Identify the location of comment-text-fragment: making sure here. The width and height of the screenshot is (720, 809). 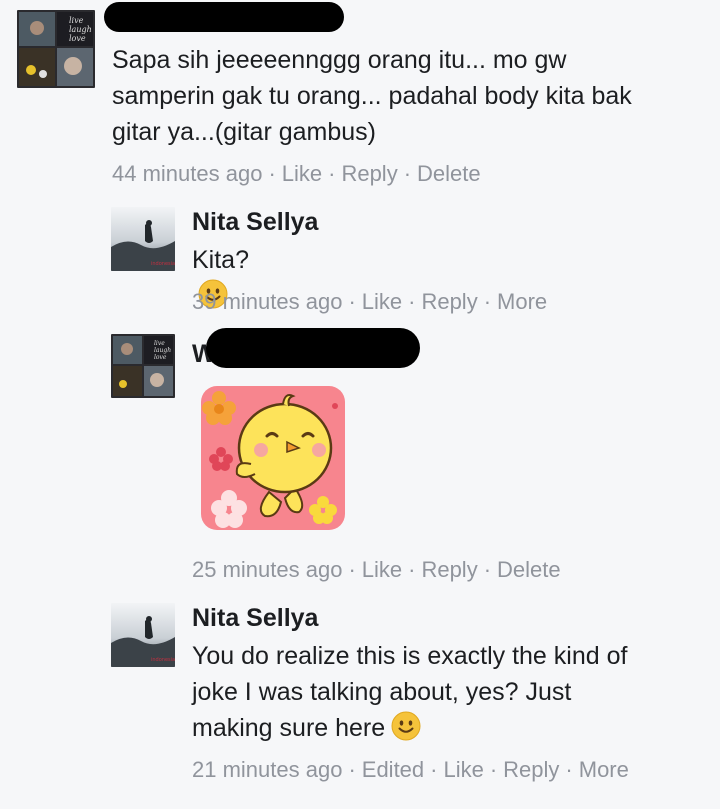
(289, 728).